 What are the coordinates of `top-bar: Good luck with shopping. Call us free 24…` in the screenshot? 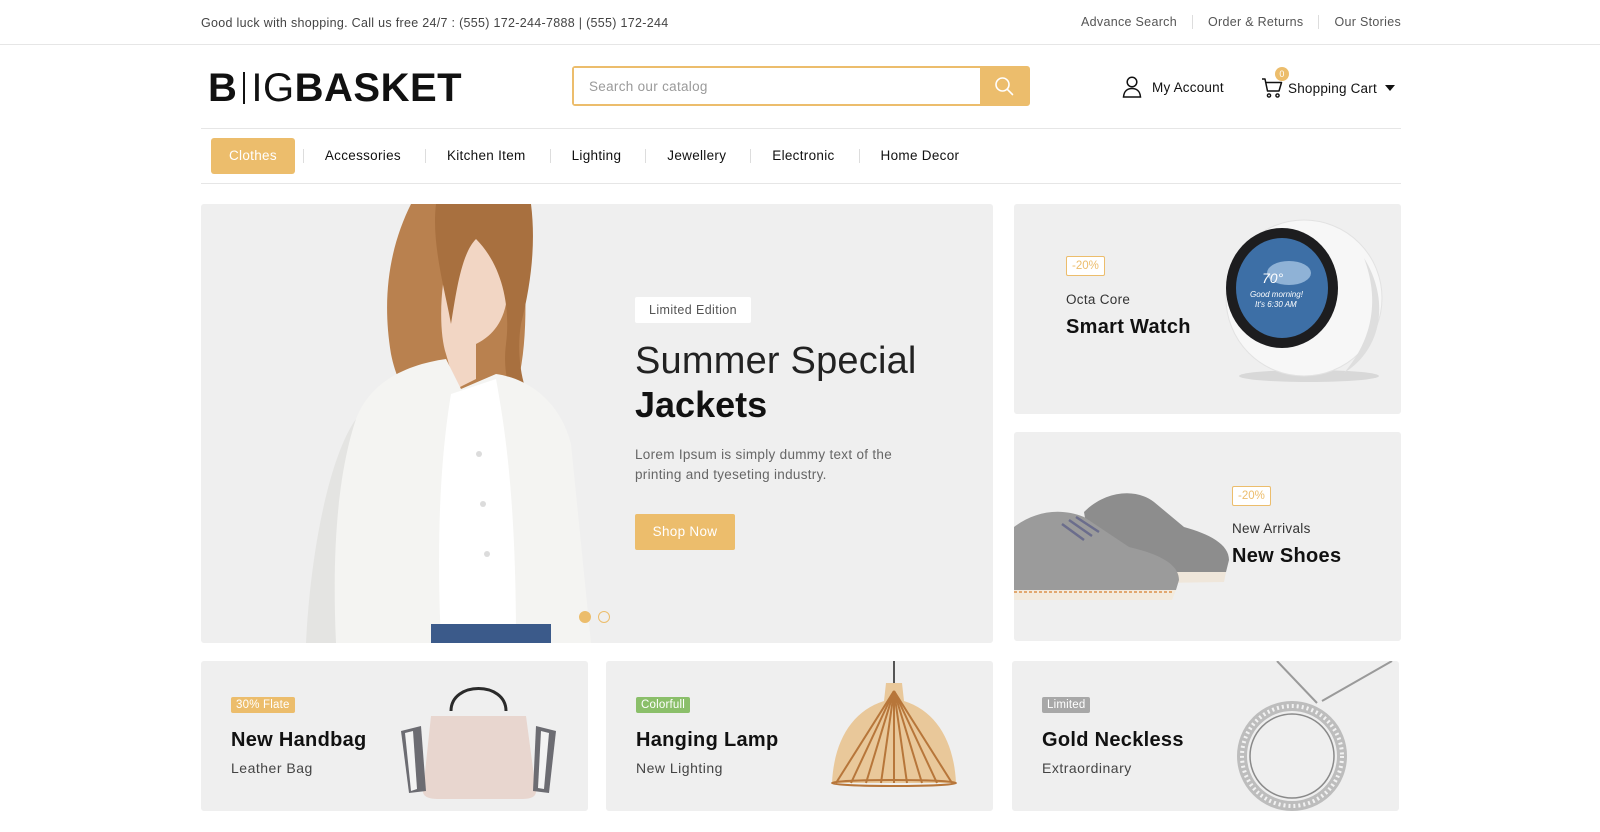 It's located at (800, 22).